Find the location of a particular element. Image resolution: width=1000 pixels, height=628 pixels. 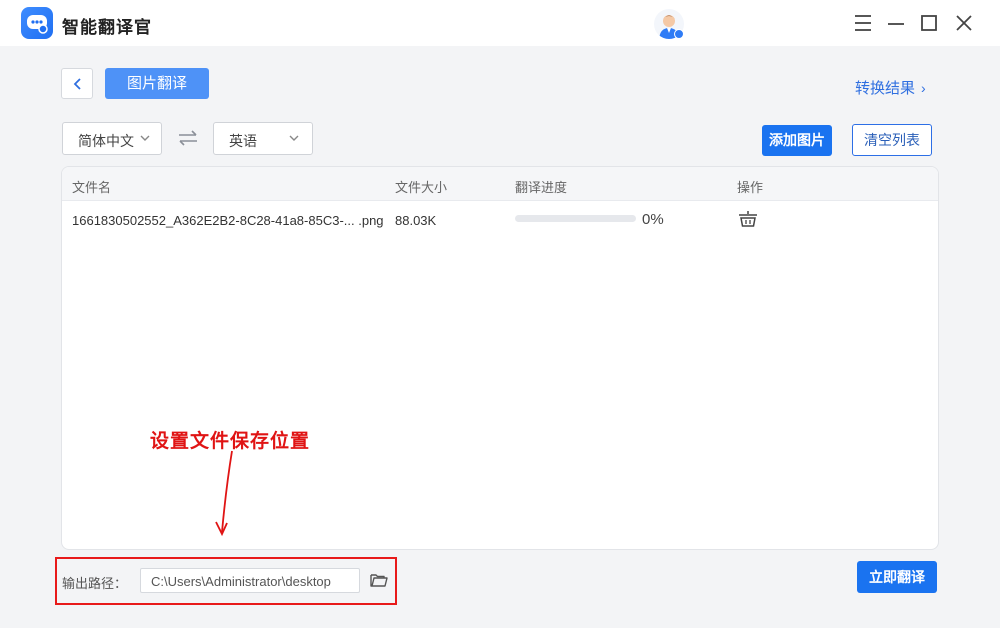

basket-icon is located at coordinates (748, 220).